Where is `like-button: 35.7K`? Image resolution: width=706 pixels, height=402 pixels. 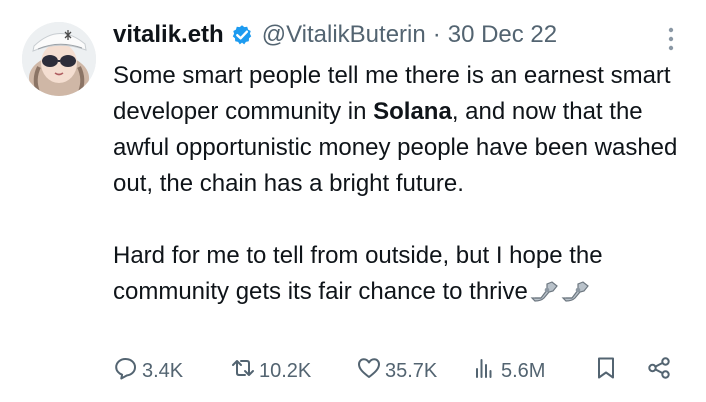 like-button: 35.7K is located at coordinates (396, 371).